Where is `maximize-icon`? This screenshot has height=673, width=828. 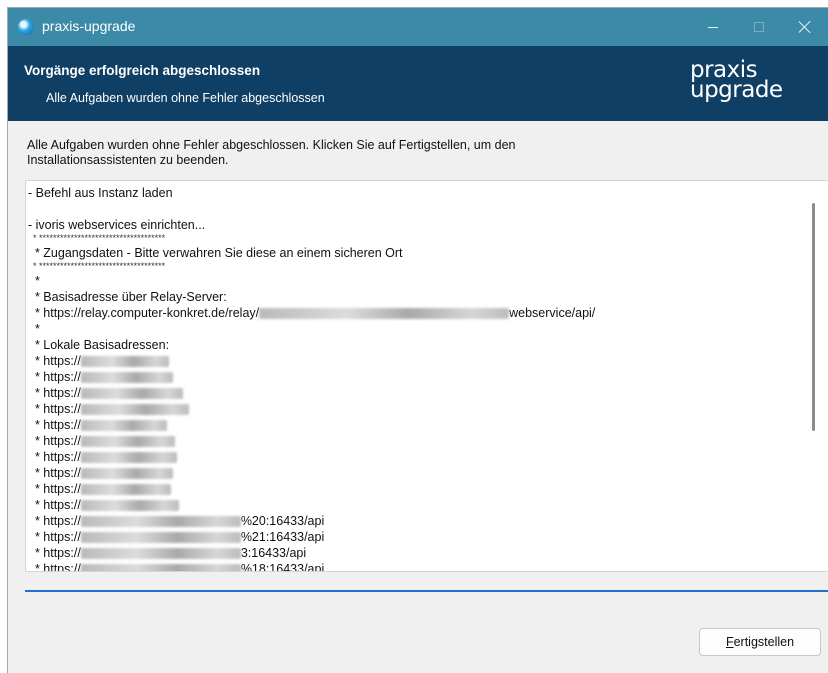 maximize-icon is located at coordinates (759, 27).